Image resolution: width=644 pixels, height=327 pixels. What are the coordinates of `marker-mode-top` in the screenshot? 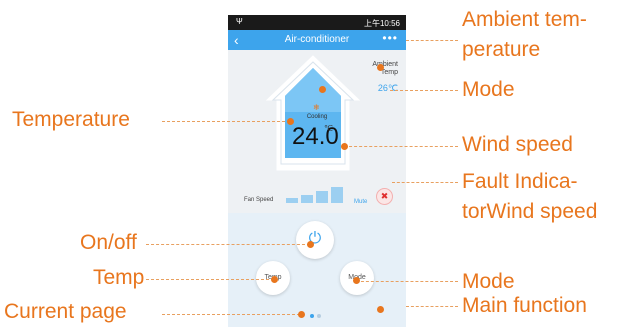 It's located at (322, 89).